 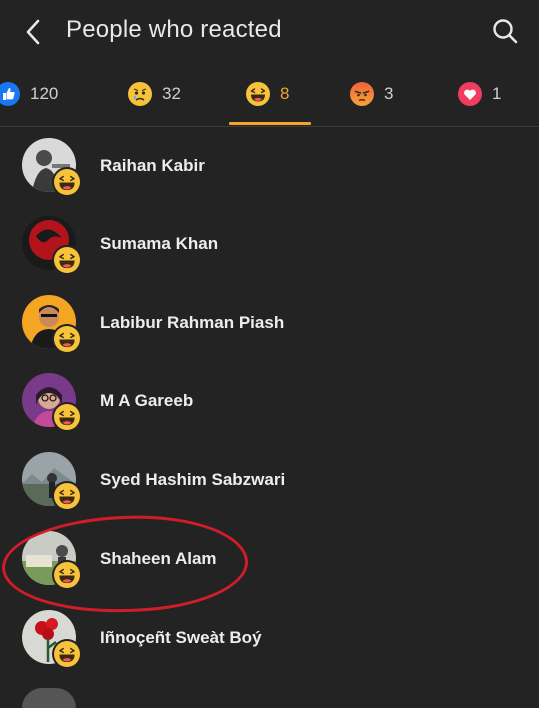 I want to click on list-item: Sumama Khan, so click(x=269, y=244).